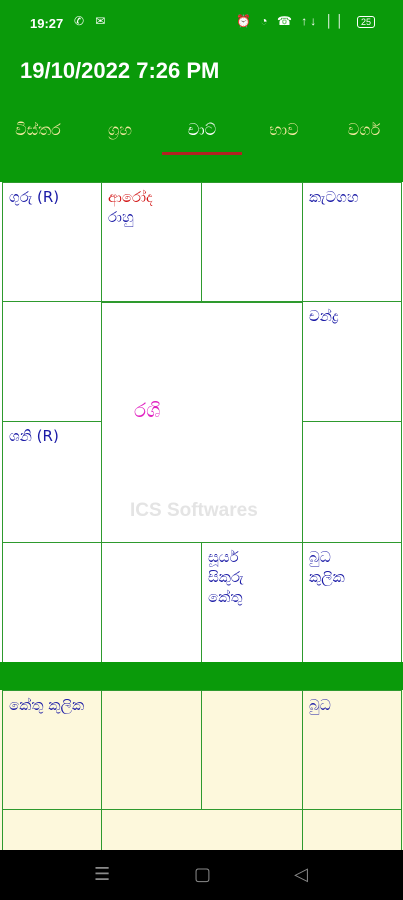 The image size is (403, 900). Describe the element at coordinates (201, 18) in the screenshot. I see `status-bar: 19:27 ✆ ✉ ⏰ ◔ ☎ ↑↓ ││ 25` at that location.